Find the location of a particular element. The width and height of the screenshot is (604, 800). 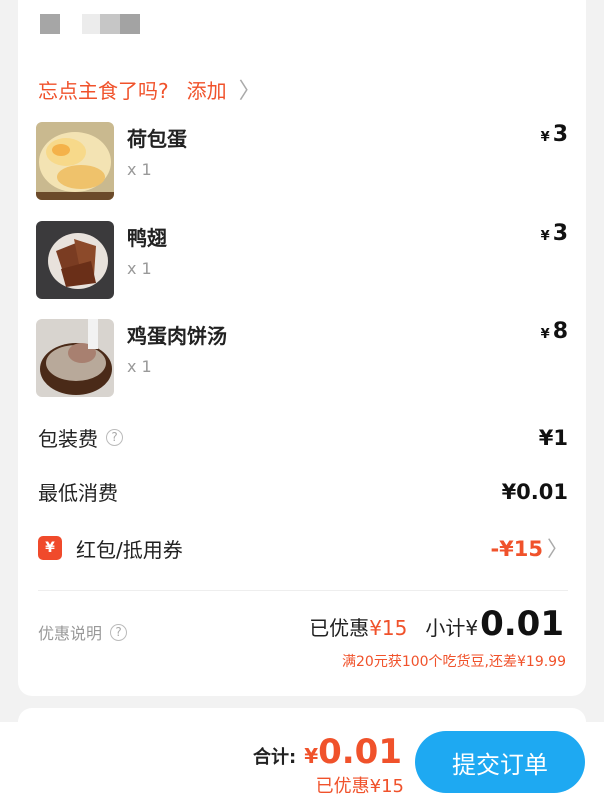

redpack-voucher-row: ¥ 红包/抵用券 -¥15 〉 is located at coordinates (303, 548).